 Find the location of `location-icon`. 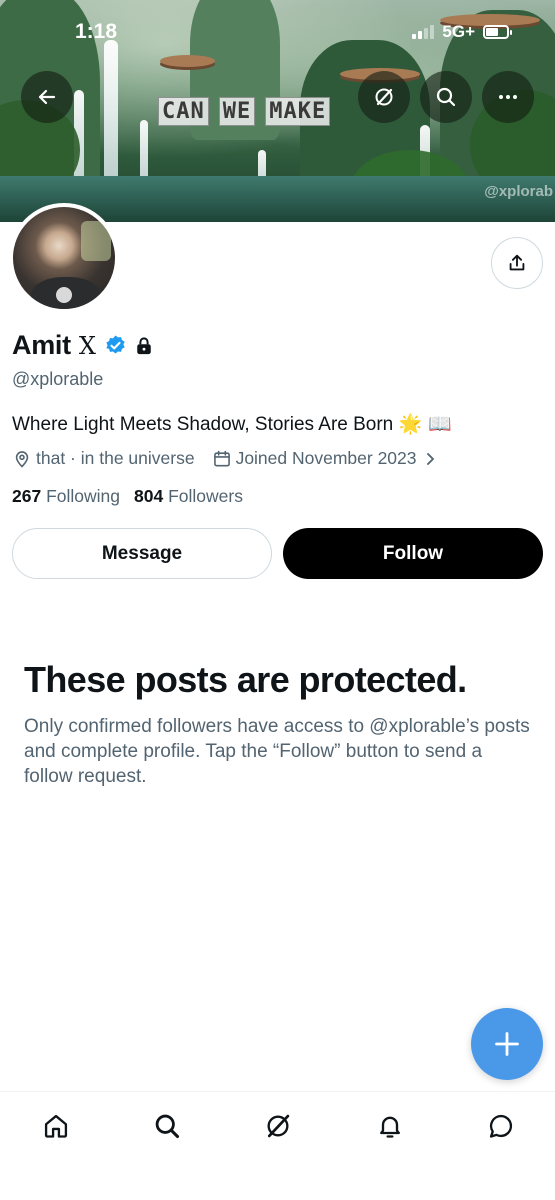

location-icon is located at coordinates (22, 459).